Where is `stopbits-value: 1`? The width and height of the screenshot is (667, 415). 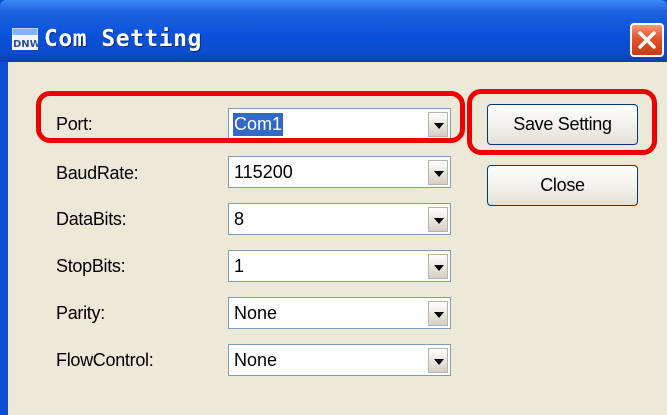
stopbits-value: 1 is located at coordinates (239, 266).